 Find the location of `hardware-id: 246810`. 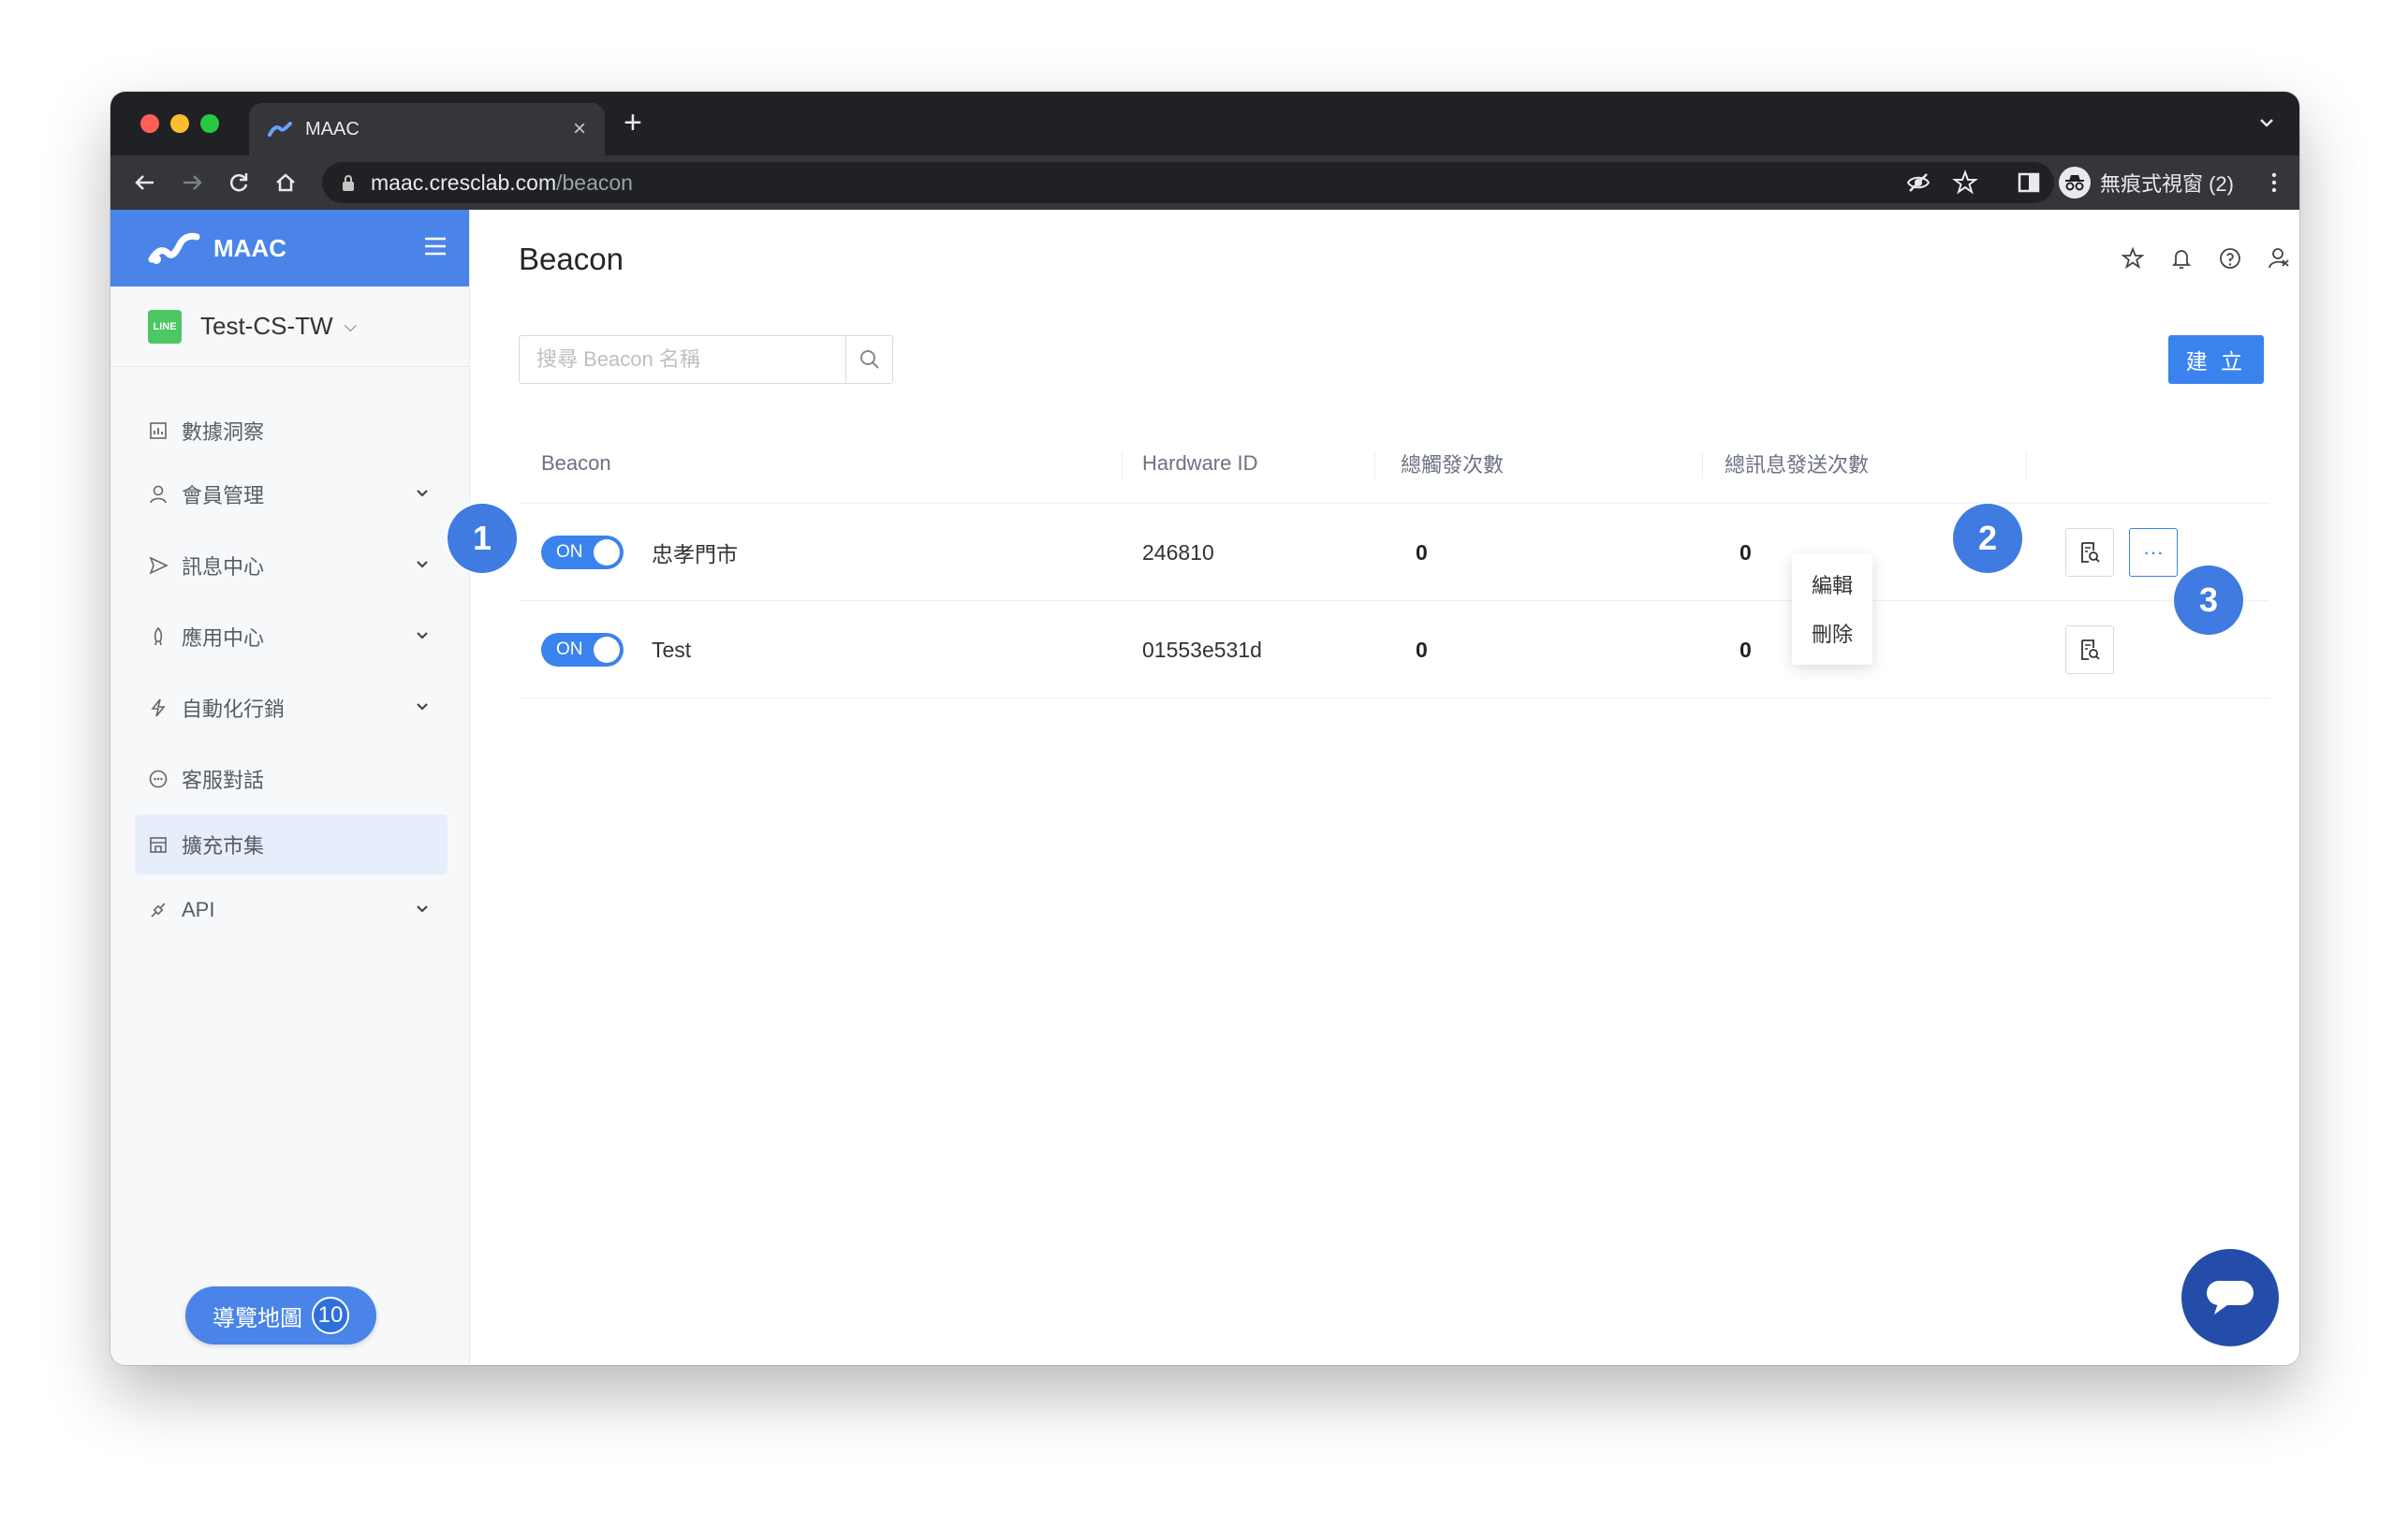

hardware-id: 246810 is located at coordinates (1178, 552).